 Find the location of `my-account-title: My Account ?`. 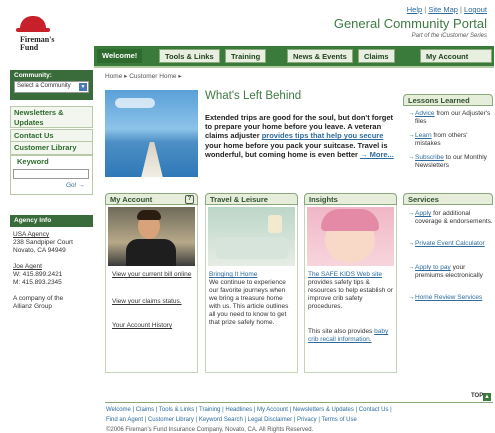

my-account-title: My Account ? is located at coordinates (151, 199).